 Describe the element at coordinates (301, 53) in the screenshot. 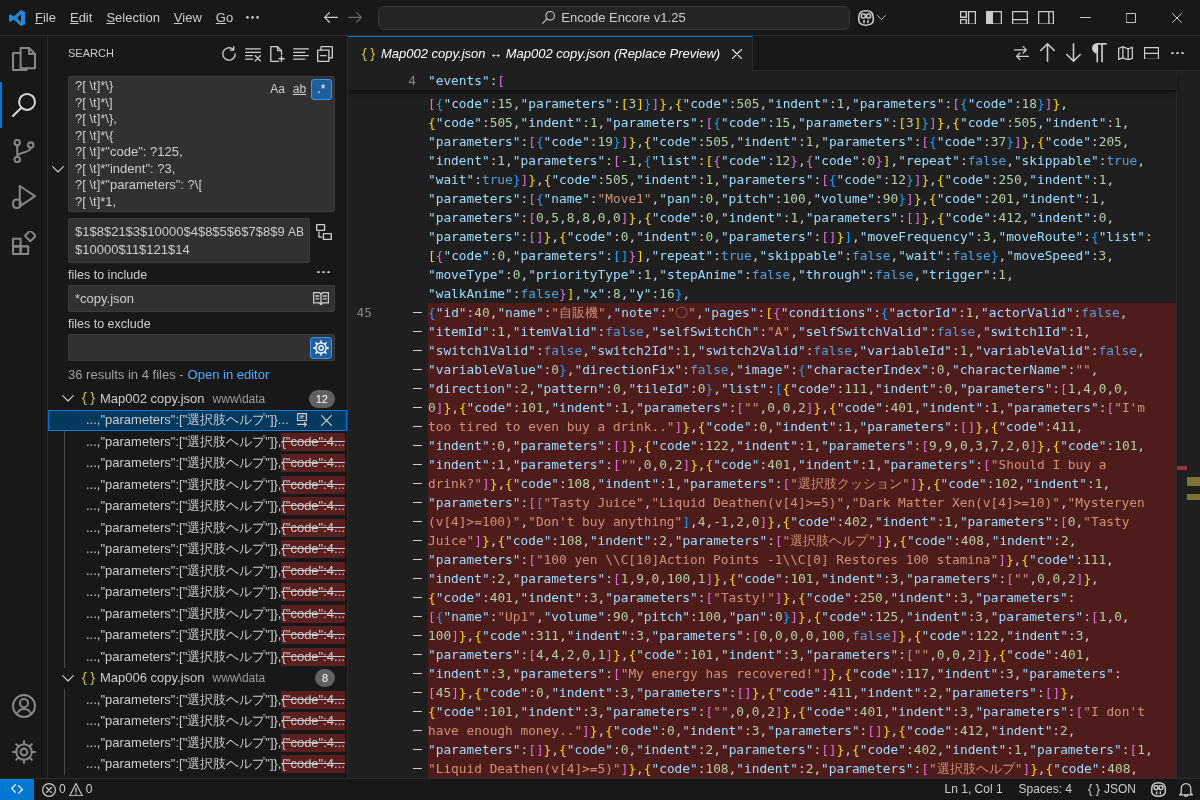

I see `lines-icon` at that location.